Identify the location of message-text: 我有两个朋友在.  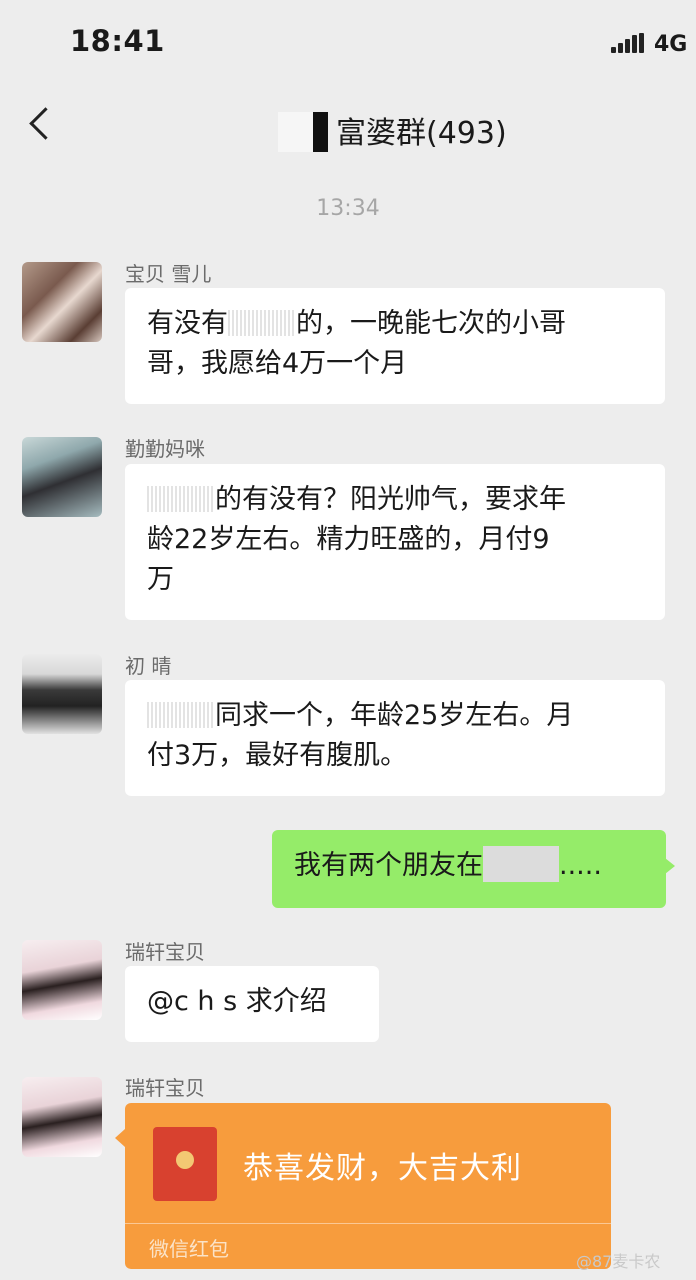
(388, 865).